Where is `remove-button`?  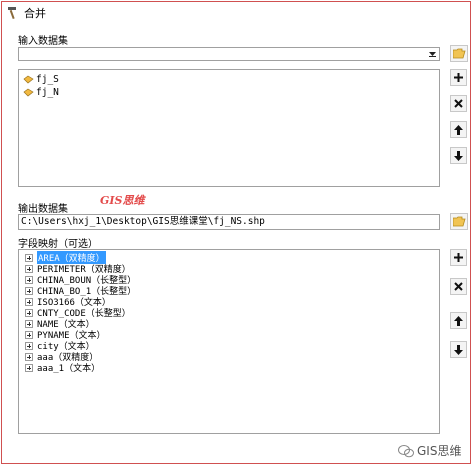
remove-button is located at coordinates (458, 103).